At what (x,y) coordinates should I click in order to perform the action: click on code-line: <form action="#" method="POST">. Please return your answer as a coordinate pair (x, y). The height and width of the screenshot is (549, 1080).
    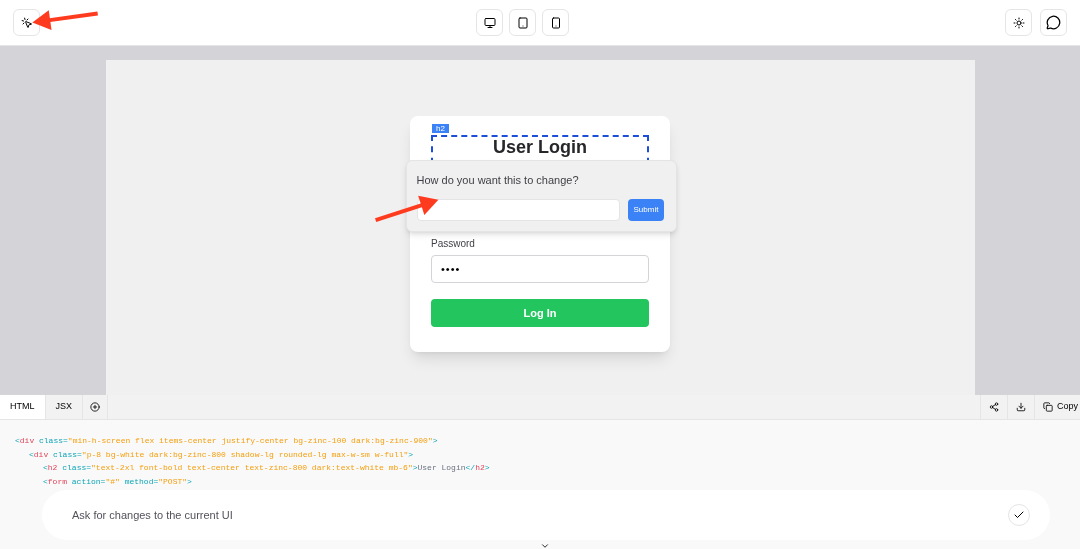
    Looking at the image, I should click on (117, 481).